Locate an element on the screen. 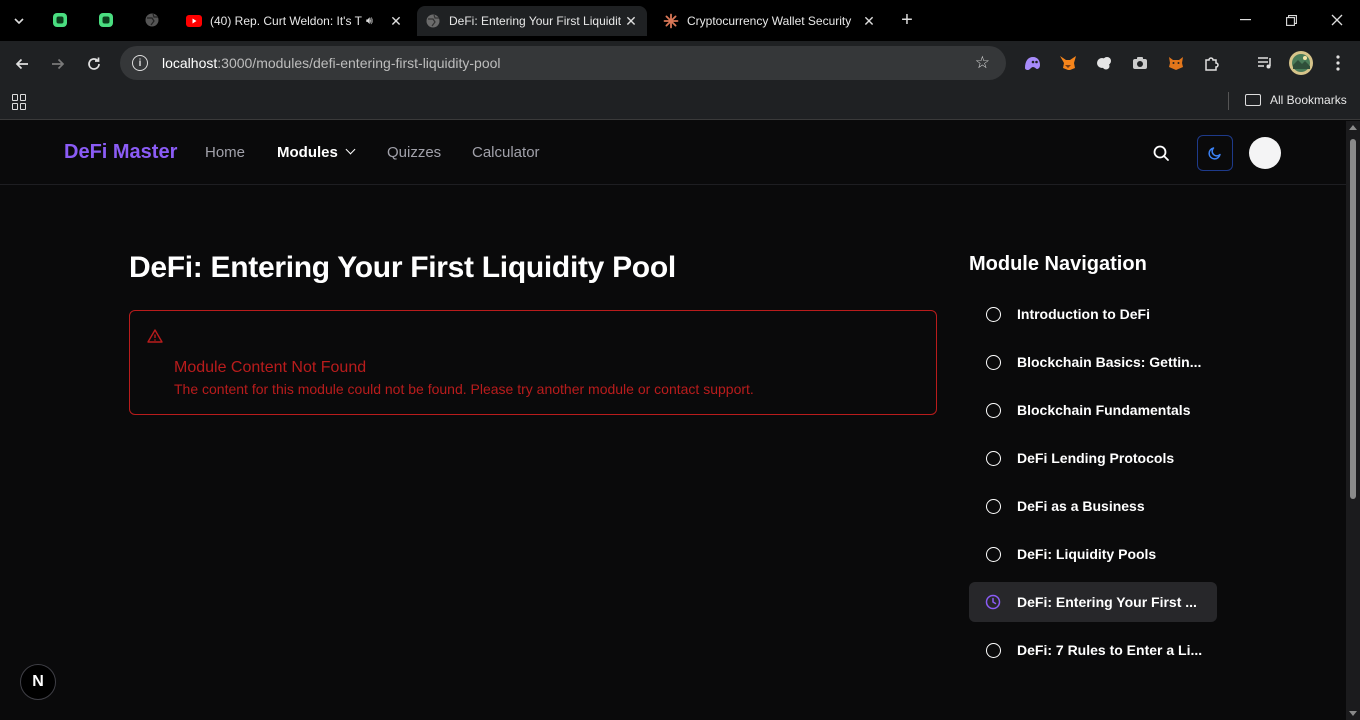 This screenshot has width=1360, height=720. media-controls-icon is located at coordinates (1265, 63).